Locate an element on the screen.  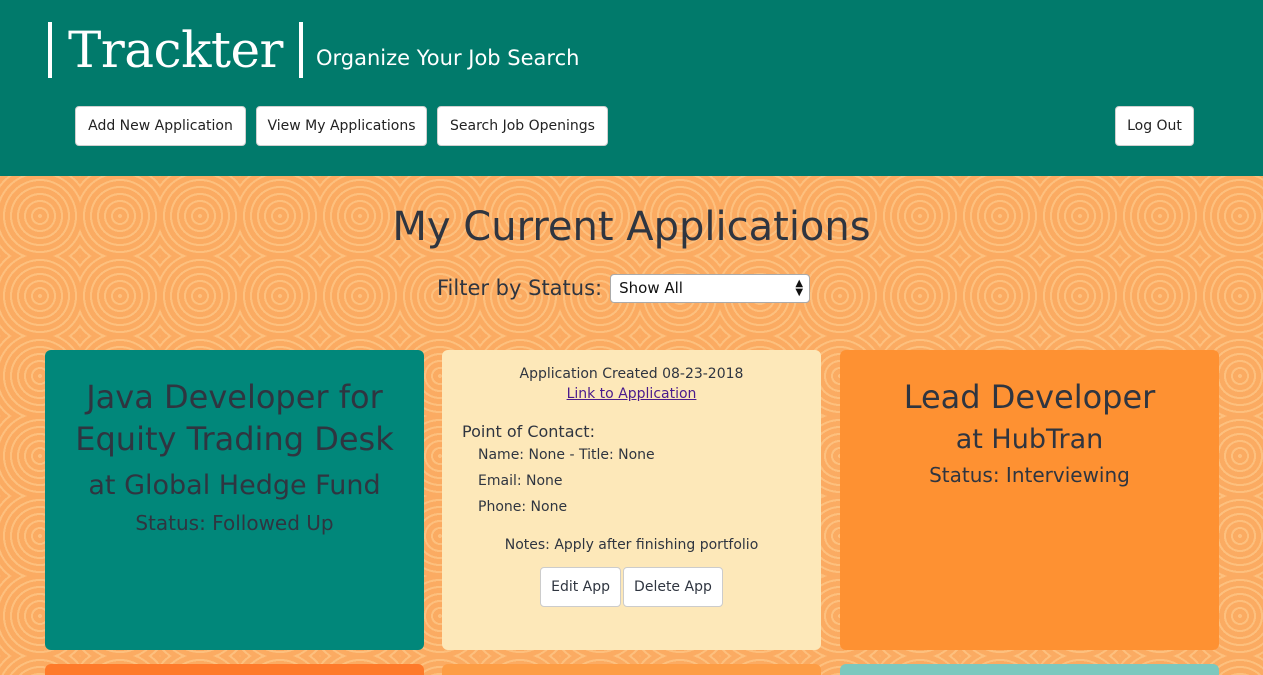
contact-phone: Phone: None is located at coordinates (523, 507).